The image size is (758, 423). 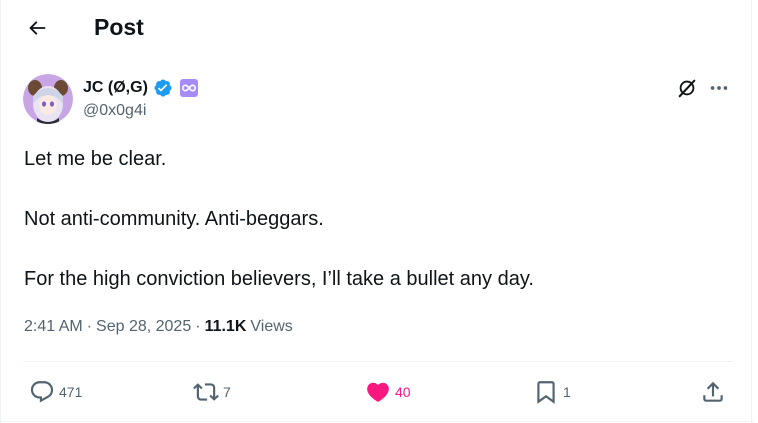 What do you see at coordinates (189, 88) in the screenshot?
I see `affiliate-badge-icon` at bounding box center [189, 88].